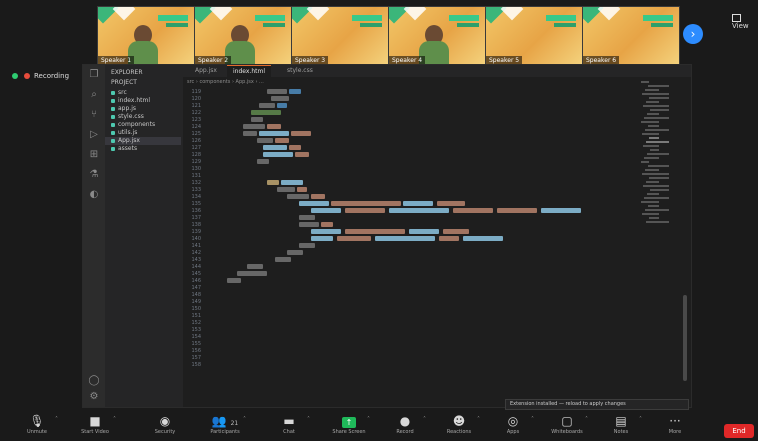 This screenshot has height=441, width=758. What do you see at coordinates (94, 75) in the screenshot?
I see `files-icon: ❐` at bounding box center [94, 75].